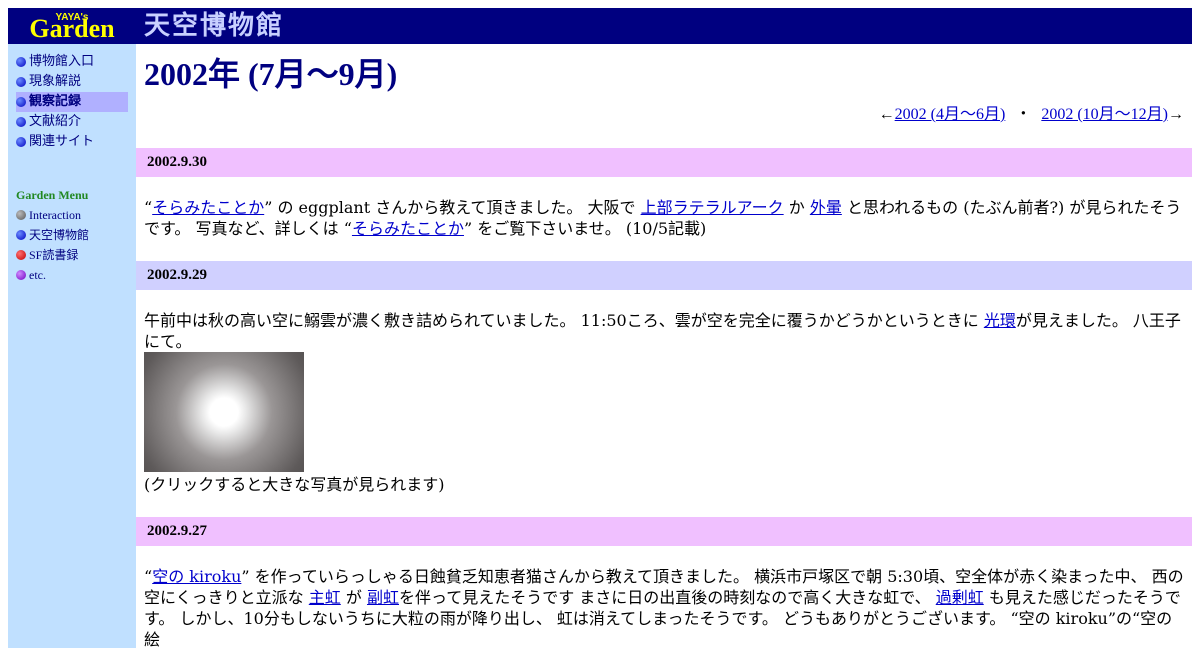 The height and width of the screenshot is (650, 1200). I want to click on prev-period-link: 2002 (4月～6月), so click(950, 114).